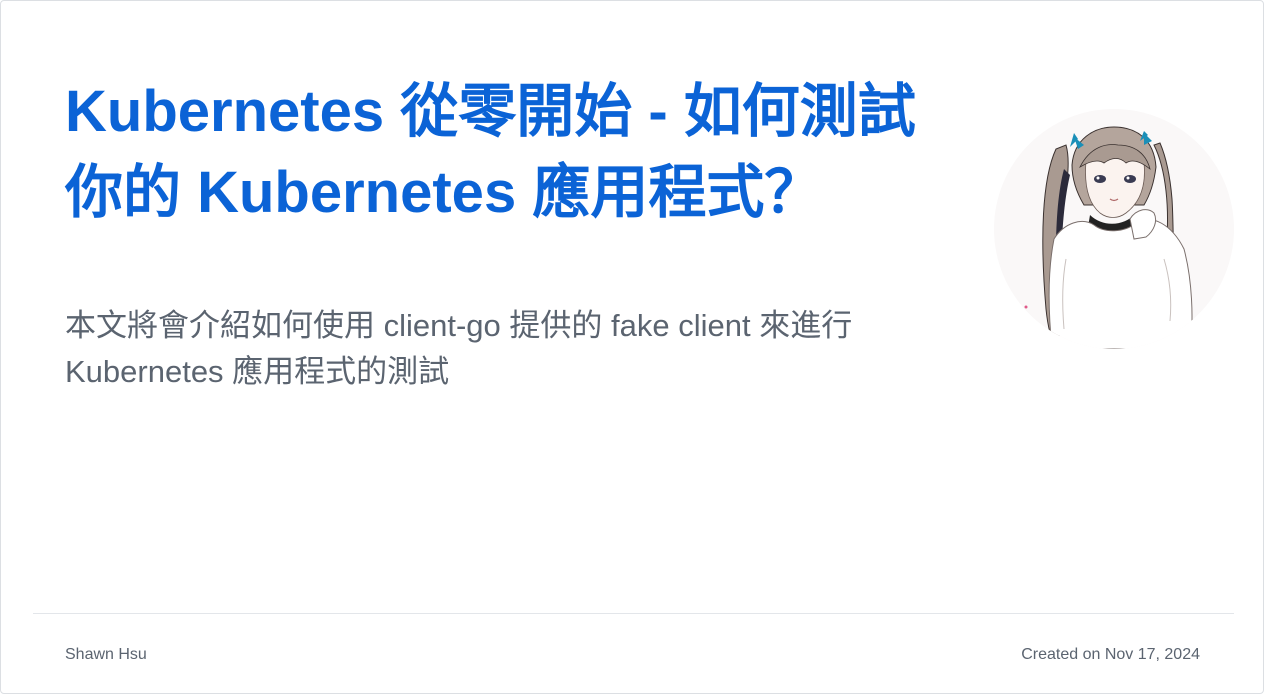 This screenshot has height=694, width=1264. What do you see at coordinates (633, 613) in the screenshot?
I see `footer-divider` at bounding box center [633, 613].